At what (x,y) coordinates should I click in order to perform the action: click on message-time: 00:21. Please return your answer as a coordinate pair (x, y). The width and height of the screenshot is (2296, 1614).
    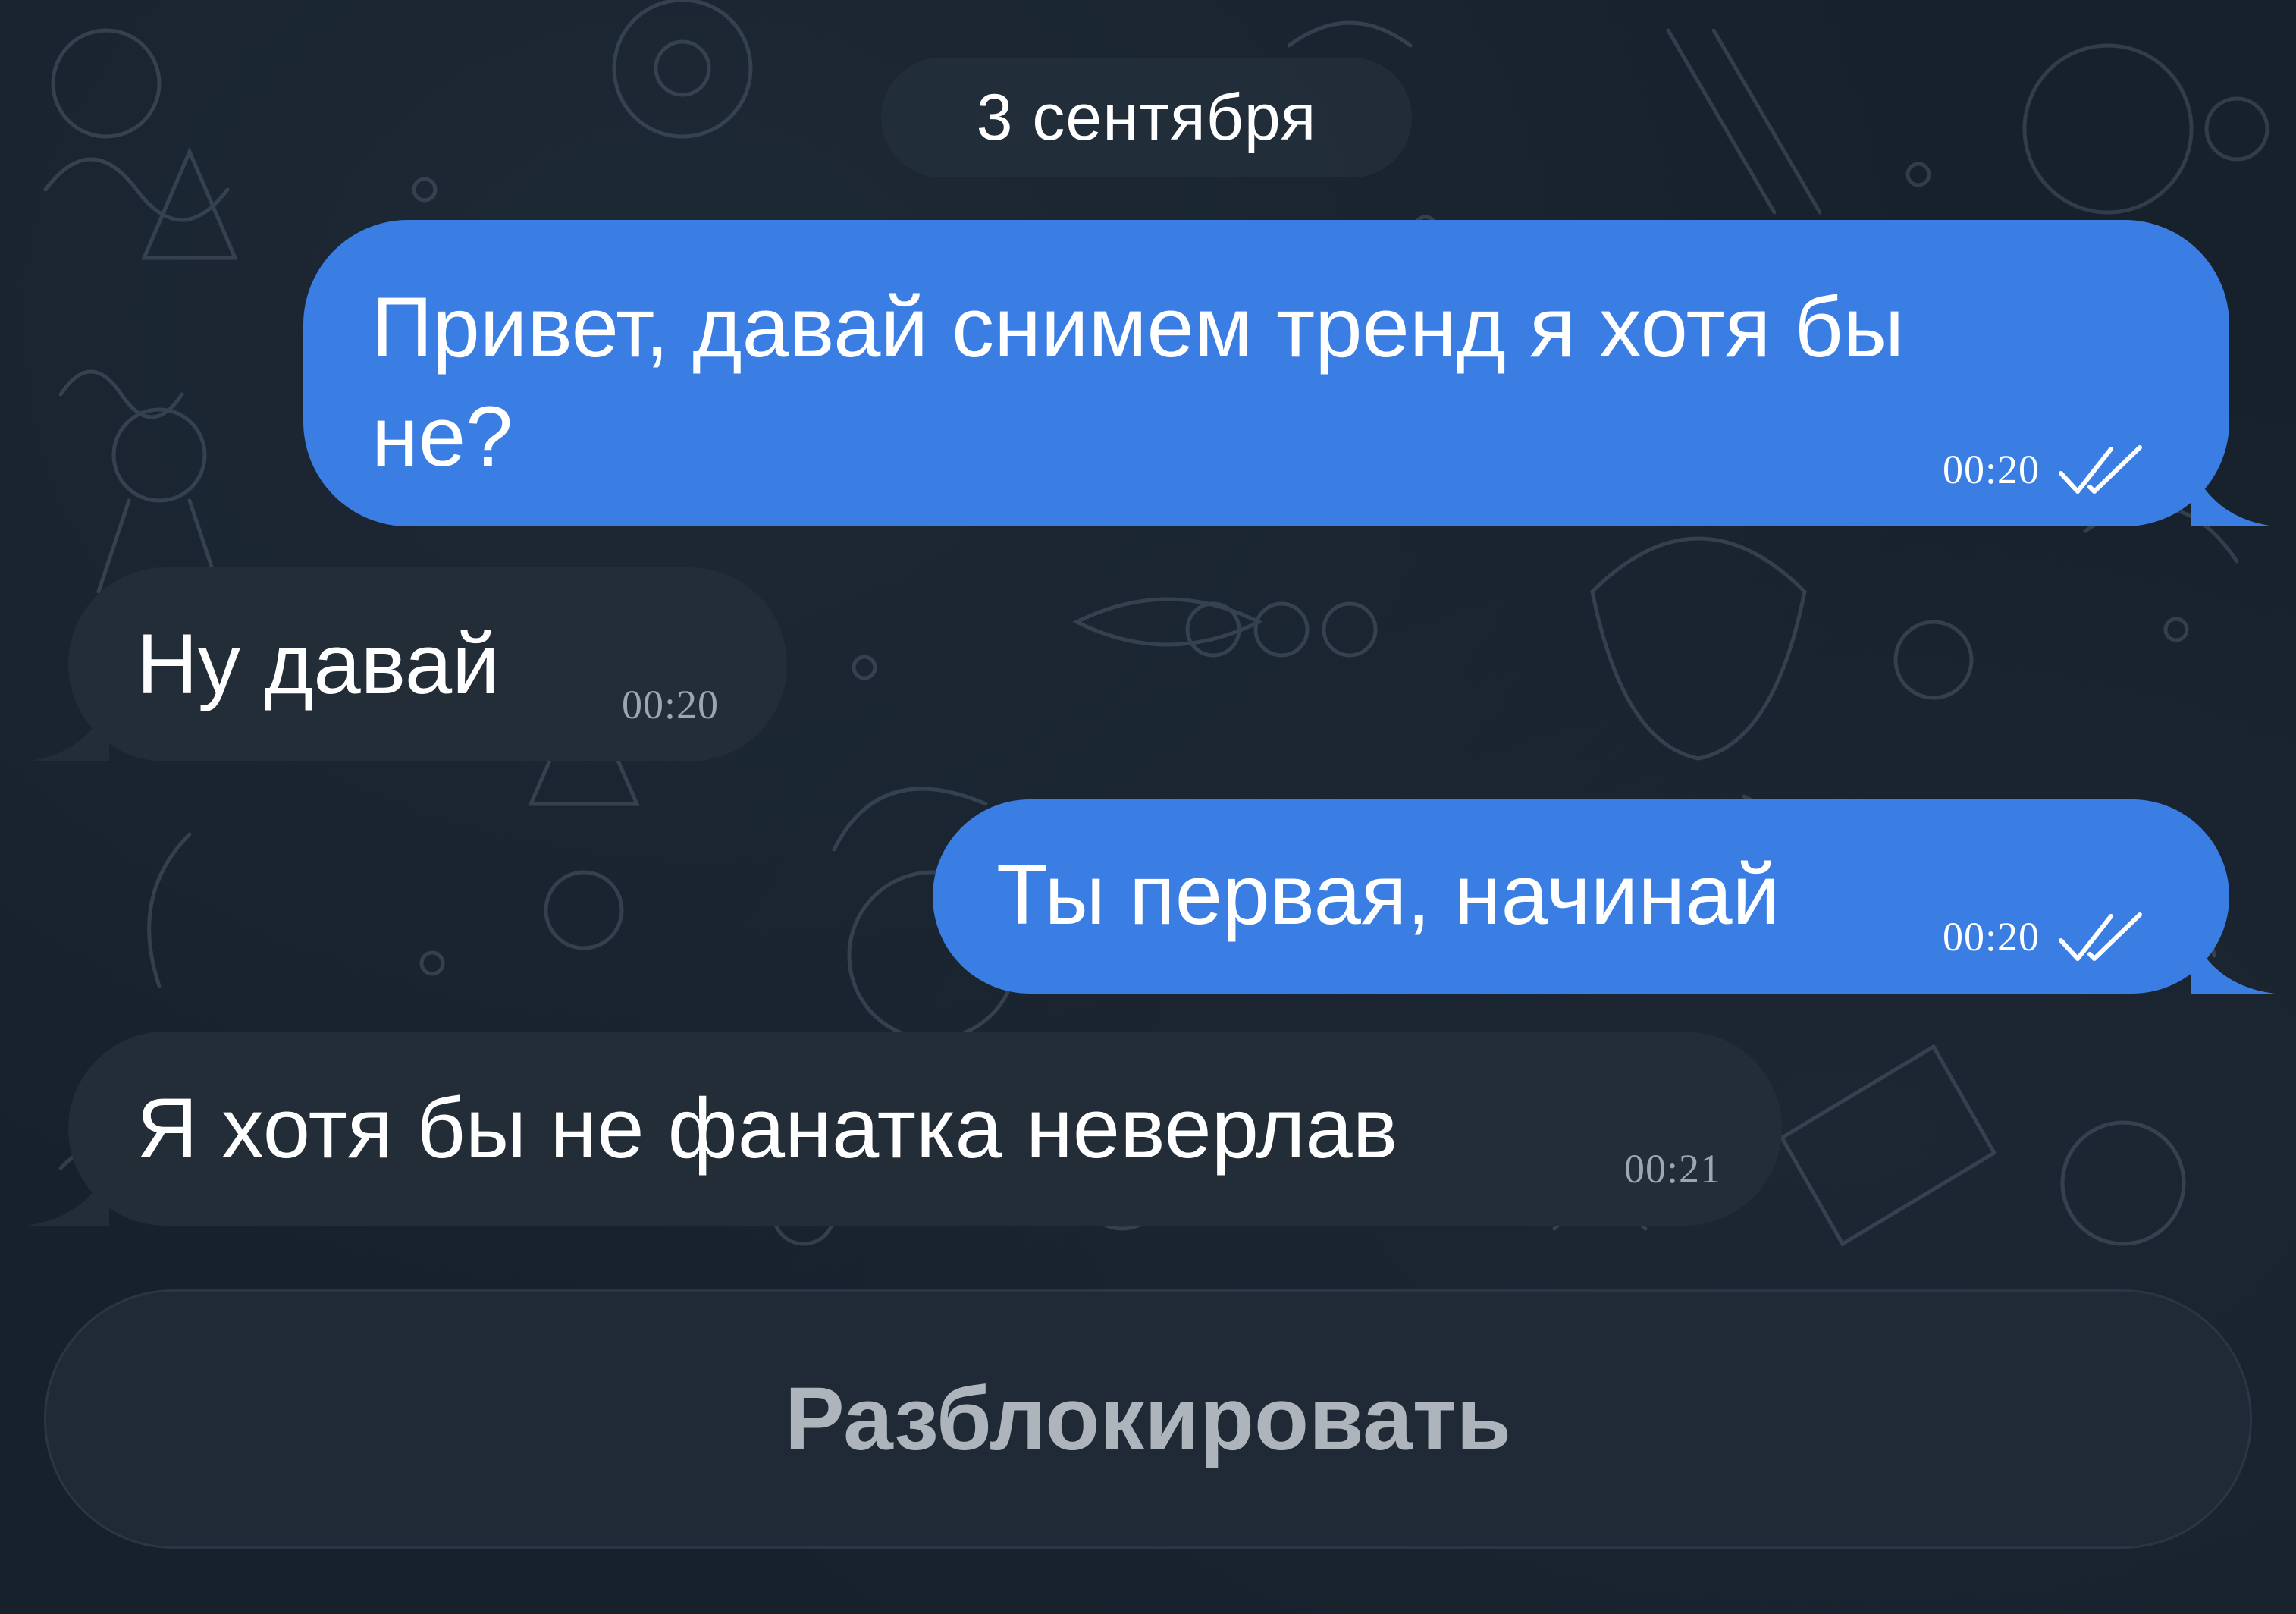
    Looking at the image, I should click on (1672, 1169).